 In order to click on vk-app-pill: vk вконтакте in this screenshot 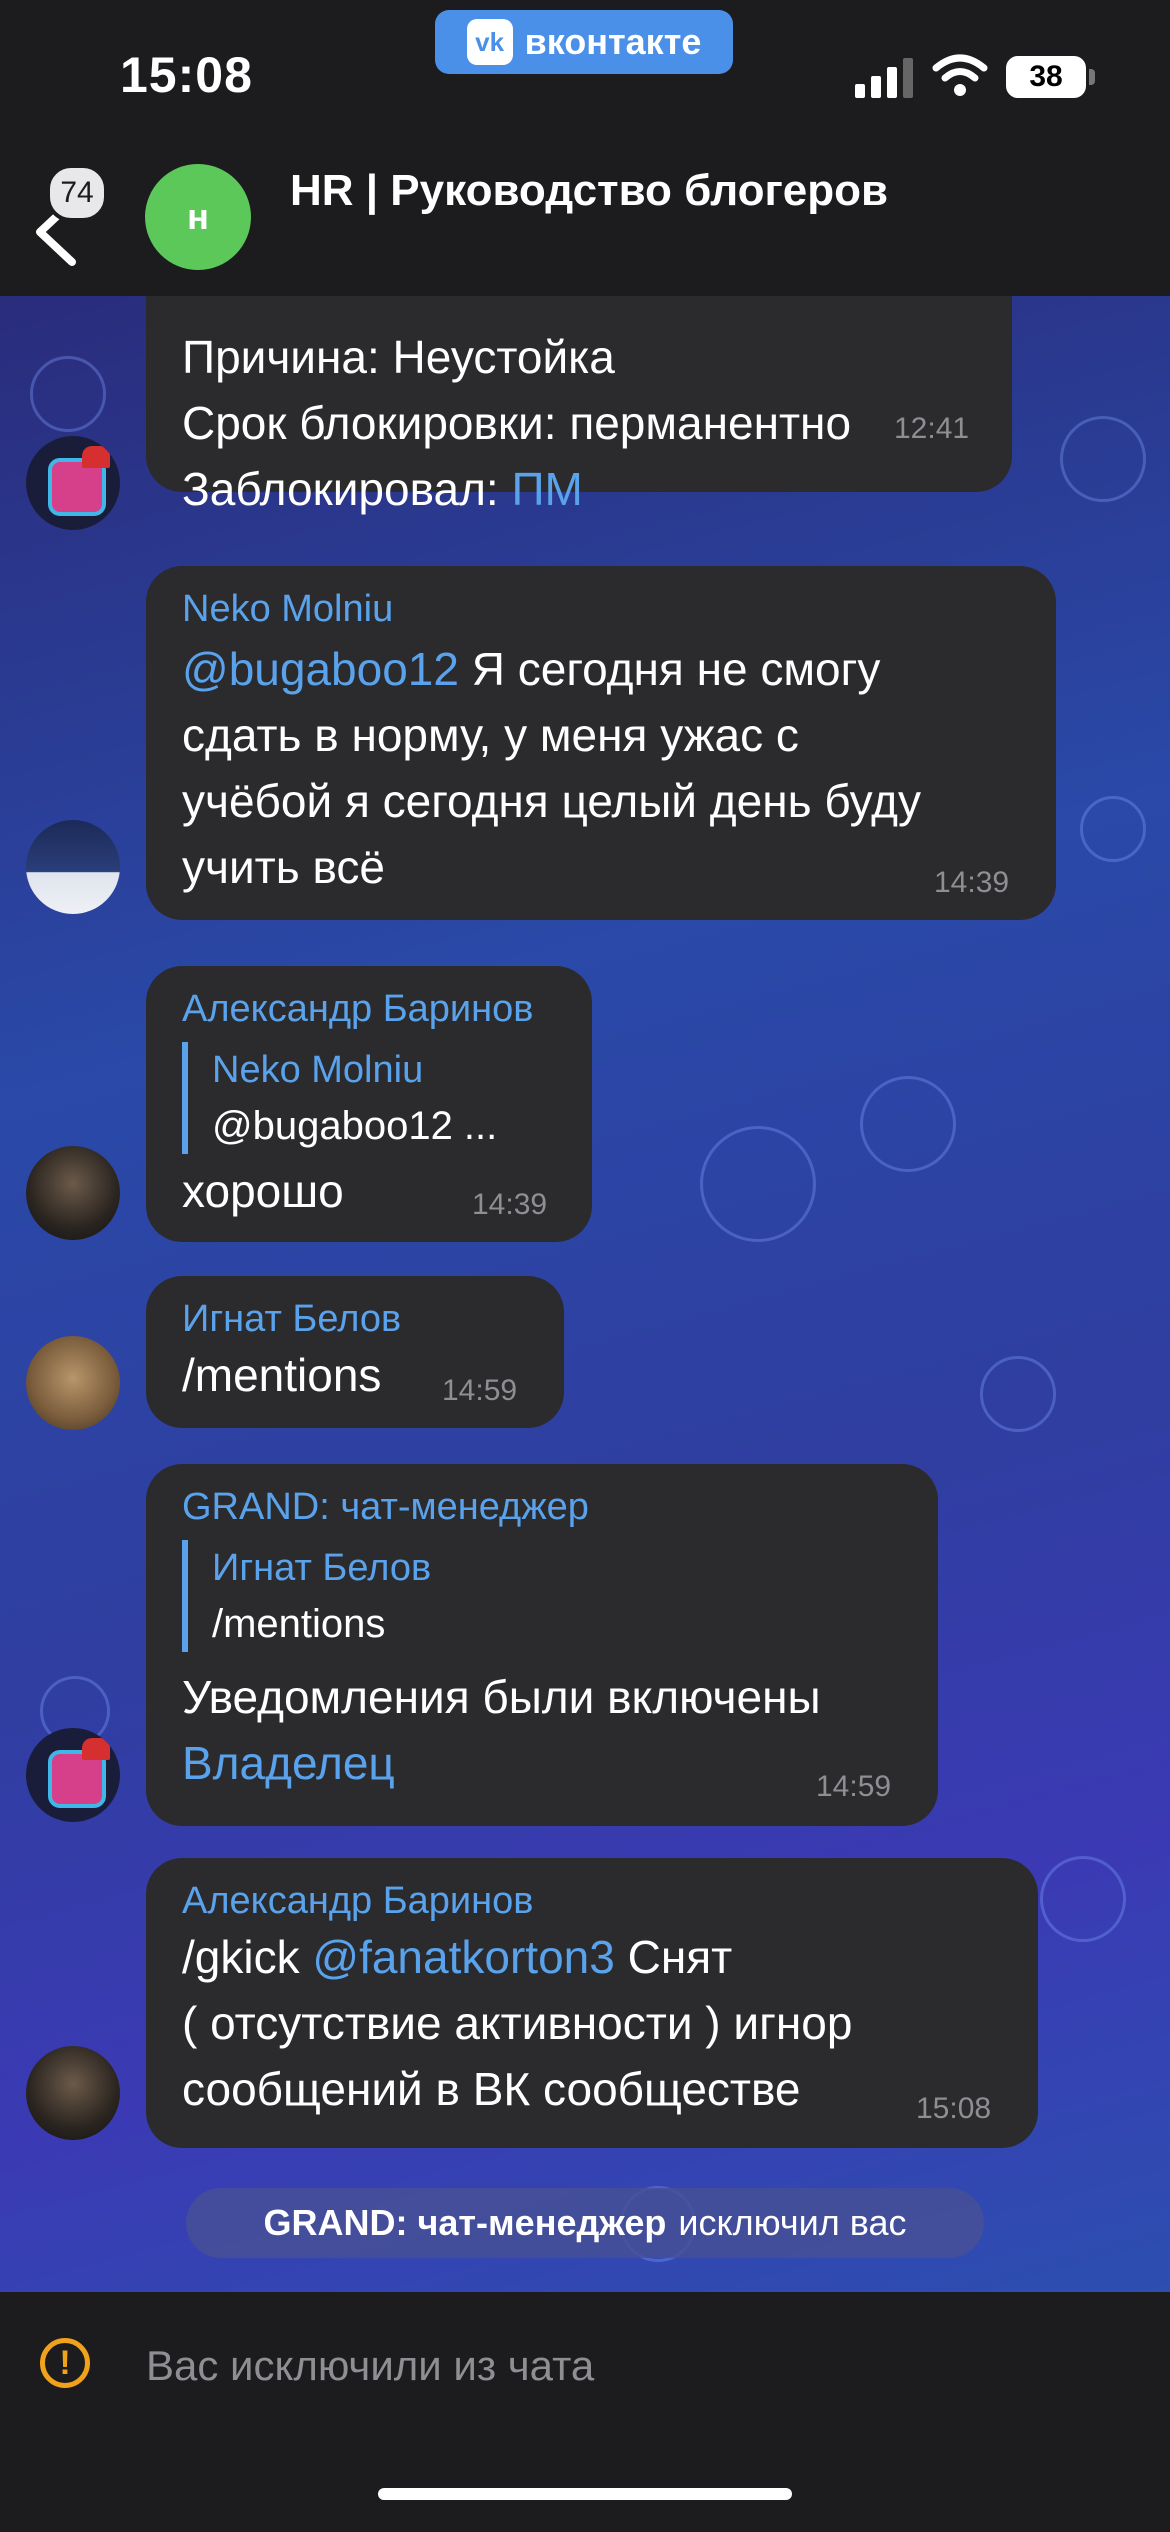, I will do `click(584, 42)`.